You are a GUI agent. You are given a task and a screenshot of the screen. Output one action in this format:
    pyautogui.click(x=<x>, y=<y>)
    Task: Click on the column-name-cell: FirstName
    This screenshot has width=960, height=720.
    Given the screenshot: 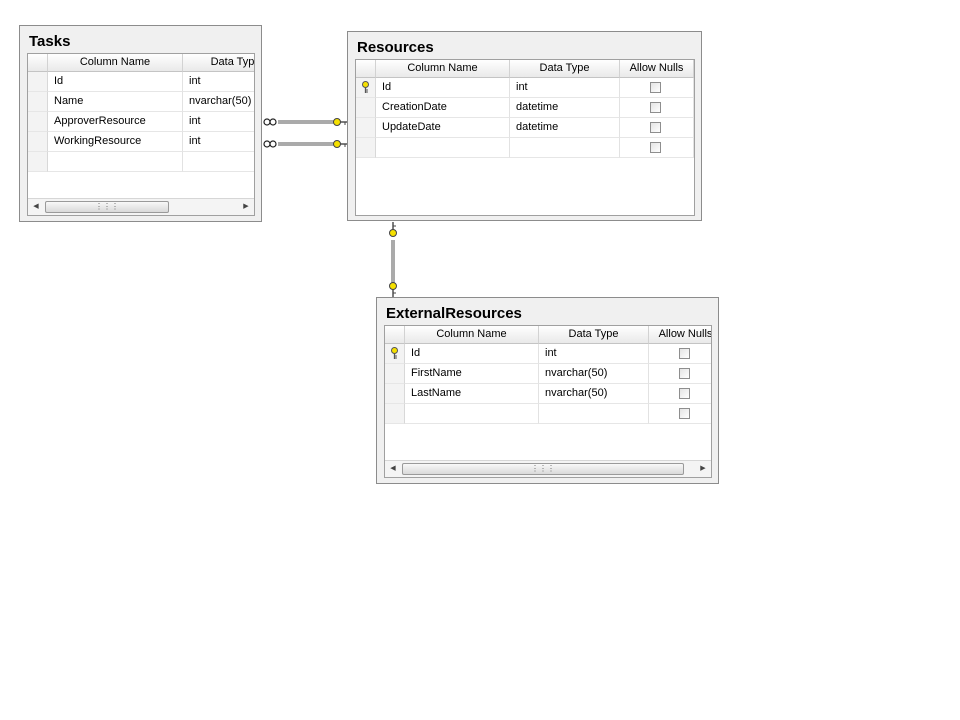 What is the action you would take?
    pyautogui.click(x=472, y=374)
    